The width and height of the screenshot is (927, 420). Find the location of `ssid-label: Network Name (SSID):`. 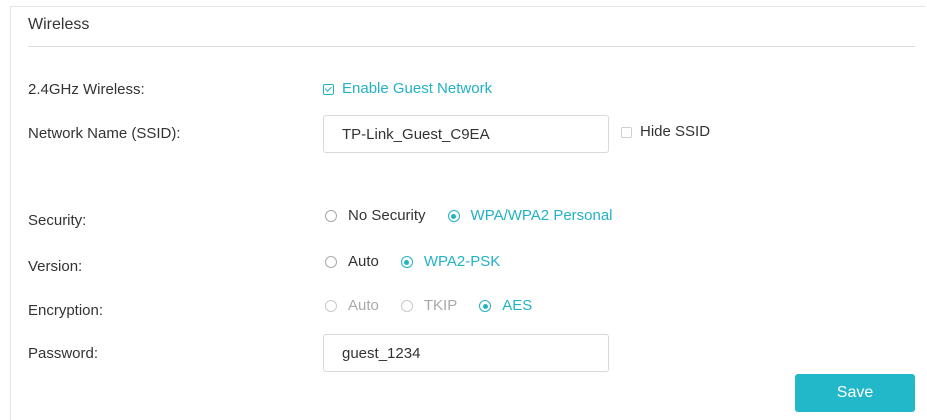

ssid-label: Network Name (SSID): is located at coordinates (104, 133).